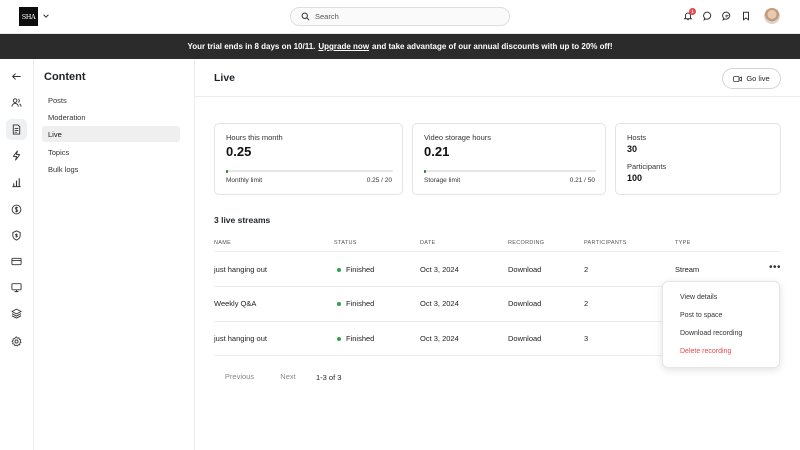 Image resolution: width=800 pixels, height=450 pixels. Describe the element at coordinates (510, 171) in the screenshot. I see `storage-progress-bar` at that location.